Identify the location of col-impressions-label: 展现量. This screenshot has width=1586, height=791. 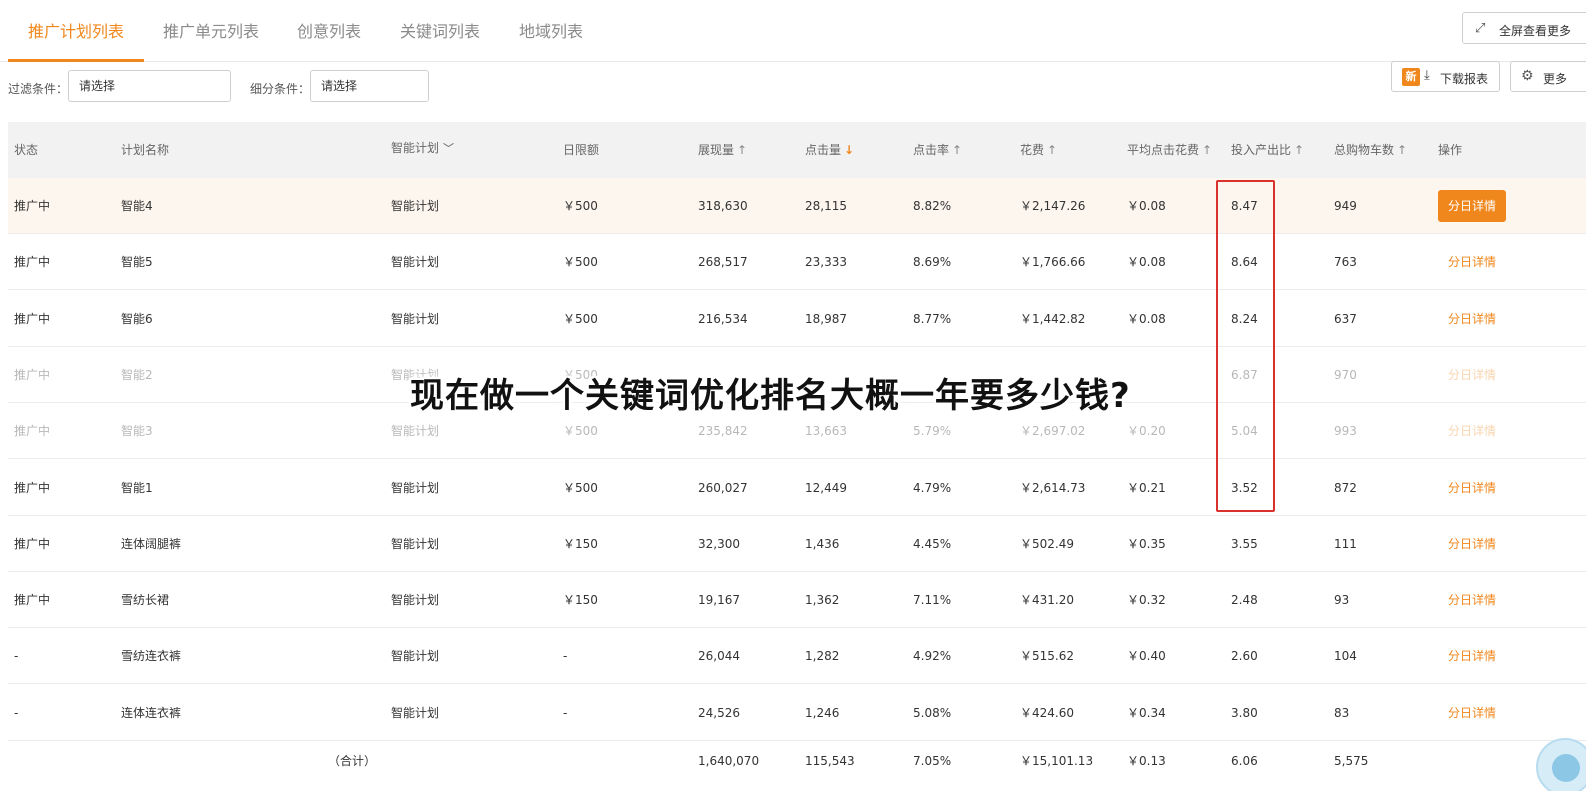
(716, 150).